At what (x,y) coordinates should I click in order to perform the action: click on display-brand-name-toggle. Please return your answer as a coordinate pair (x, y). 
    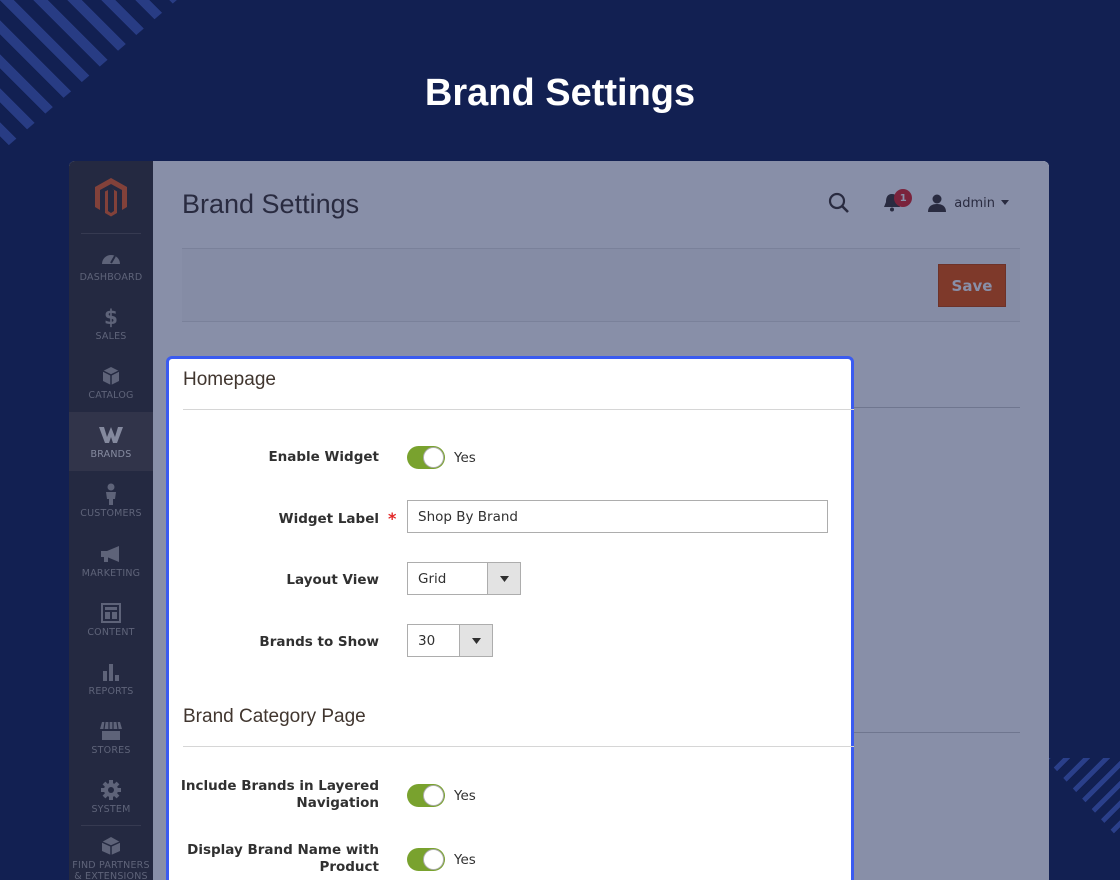
    Looking at the image, I should click on (426, 859).